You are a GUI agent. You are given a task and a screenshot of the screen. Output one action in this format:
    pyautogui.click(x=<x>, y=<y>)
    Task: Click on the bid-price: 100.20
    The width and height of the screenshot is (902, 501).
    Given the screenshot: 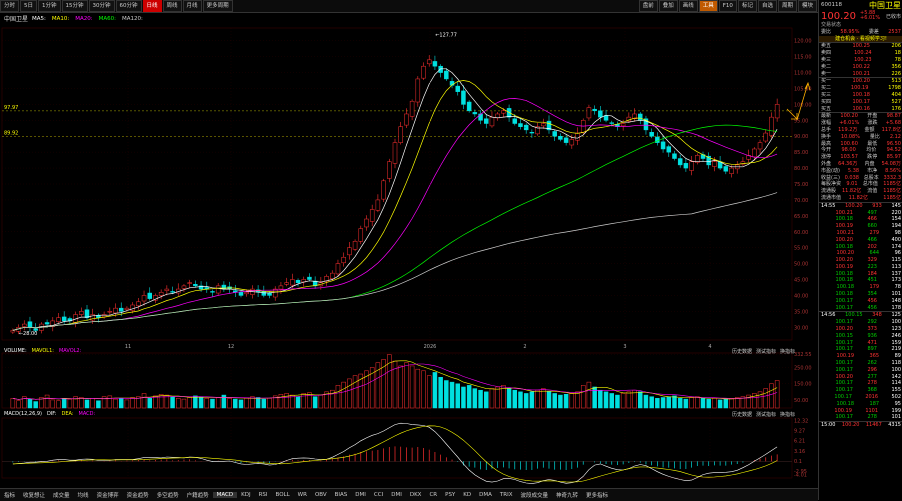 What is the action you would take?
    pyautogui.click(x=861, y=81)
    